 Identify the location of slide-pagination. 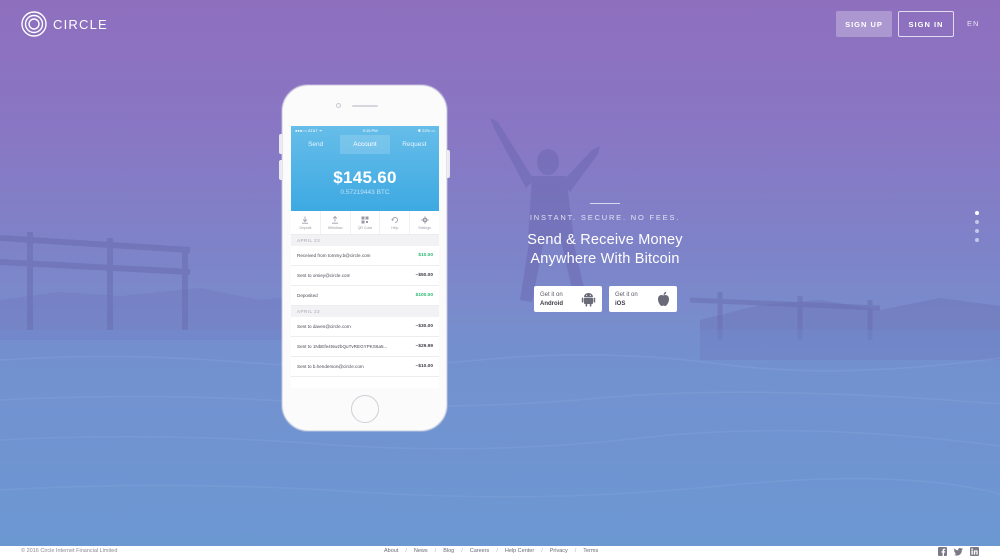
(977, 229).